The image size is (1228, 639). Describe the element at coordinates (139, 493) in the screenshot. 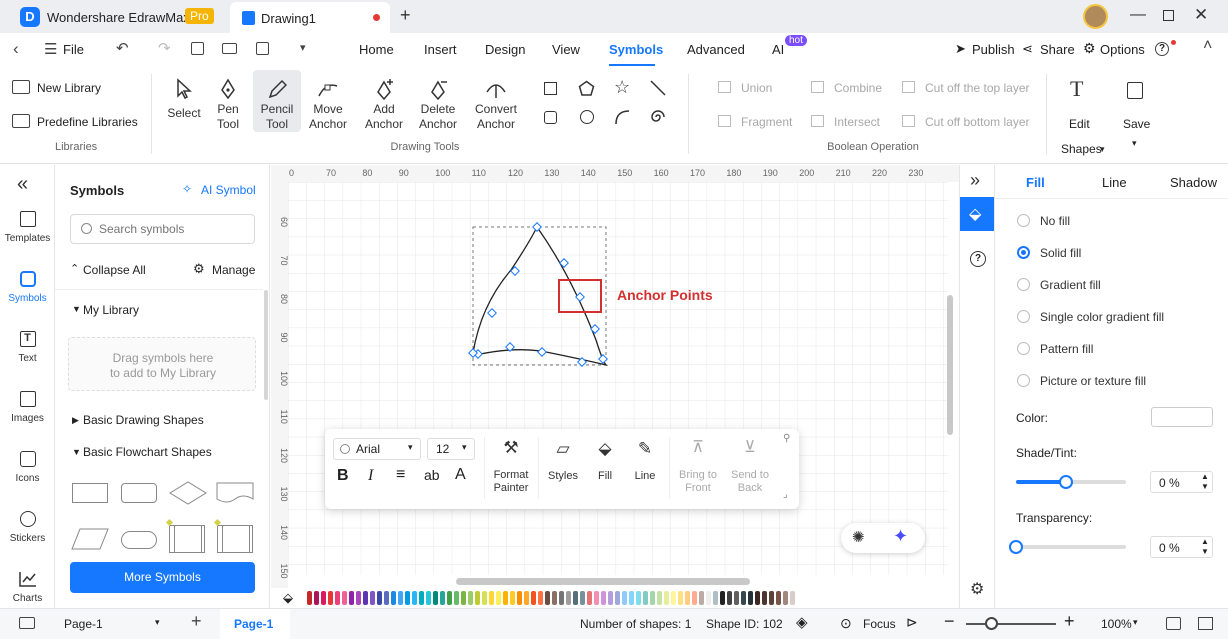

I see `symbol-alternate-process` at that location.